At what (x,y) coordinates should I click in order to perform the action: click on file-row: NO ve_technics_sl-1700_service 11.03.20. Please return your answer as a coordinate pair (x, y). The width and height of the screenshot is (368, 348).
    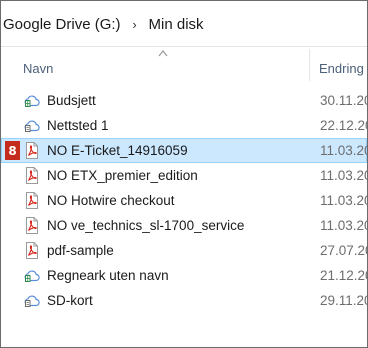
    Looking at the image, I should click on (184, 225).